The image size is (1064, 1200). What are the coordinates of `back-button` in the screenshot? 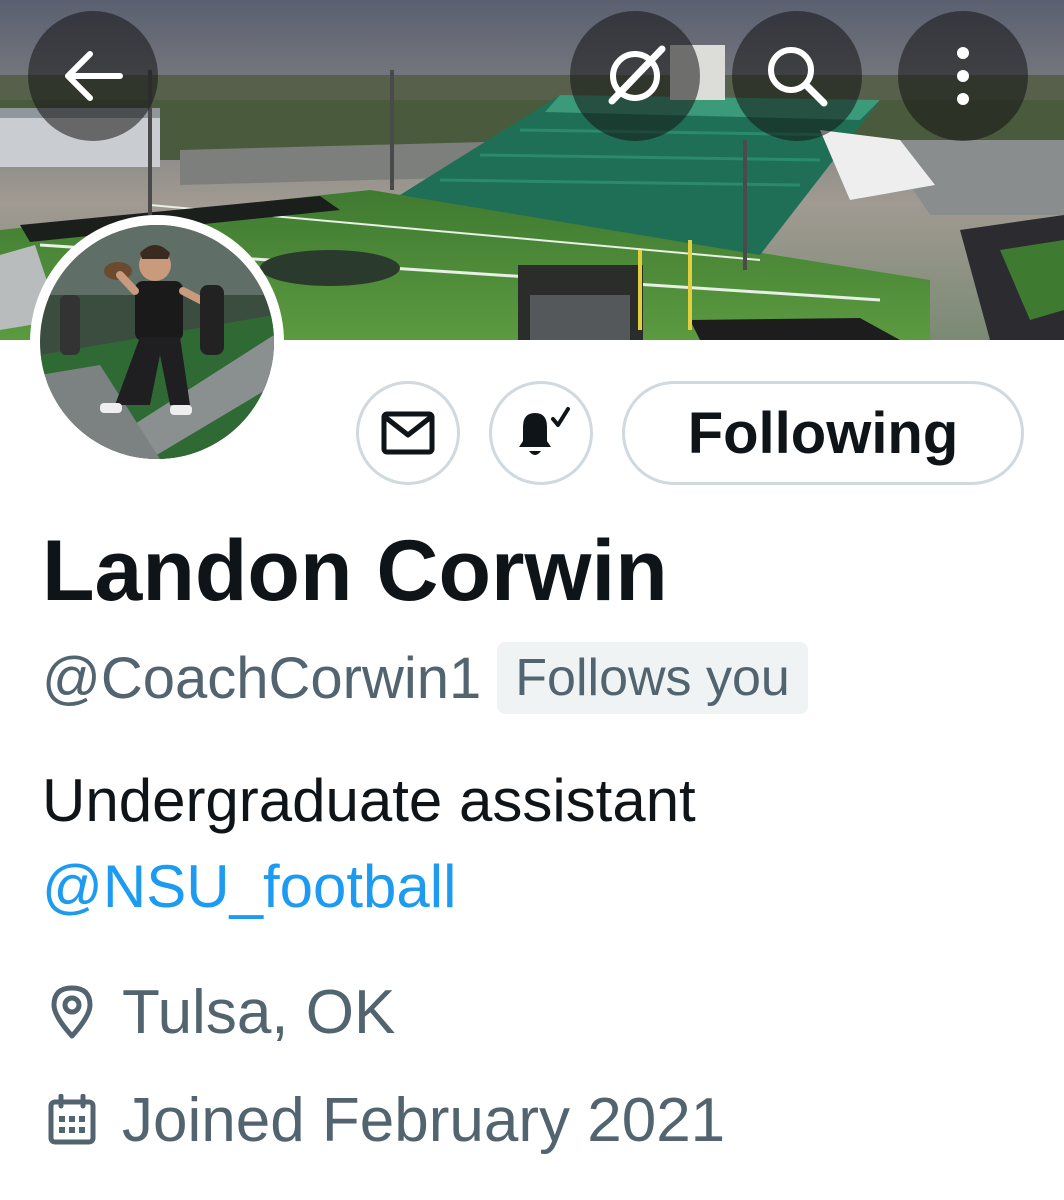 It's located at (93, 76).